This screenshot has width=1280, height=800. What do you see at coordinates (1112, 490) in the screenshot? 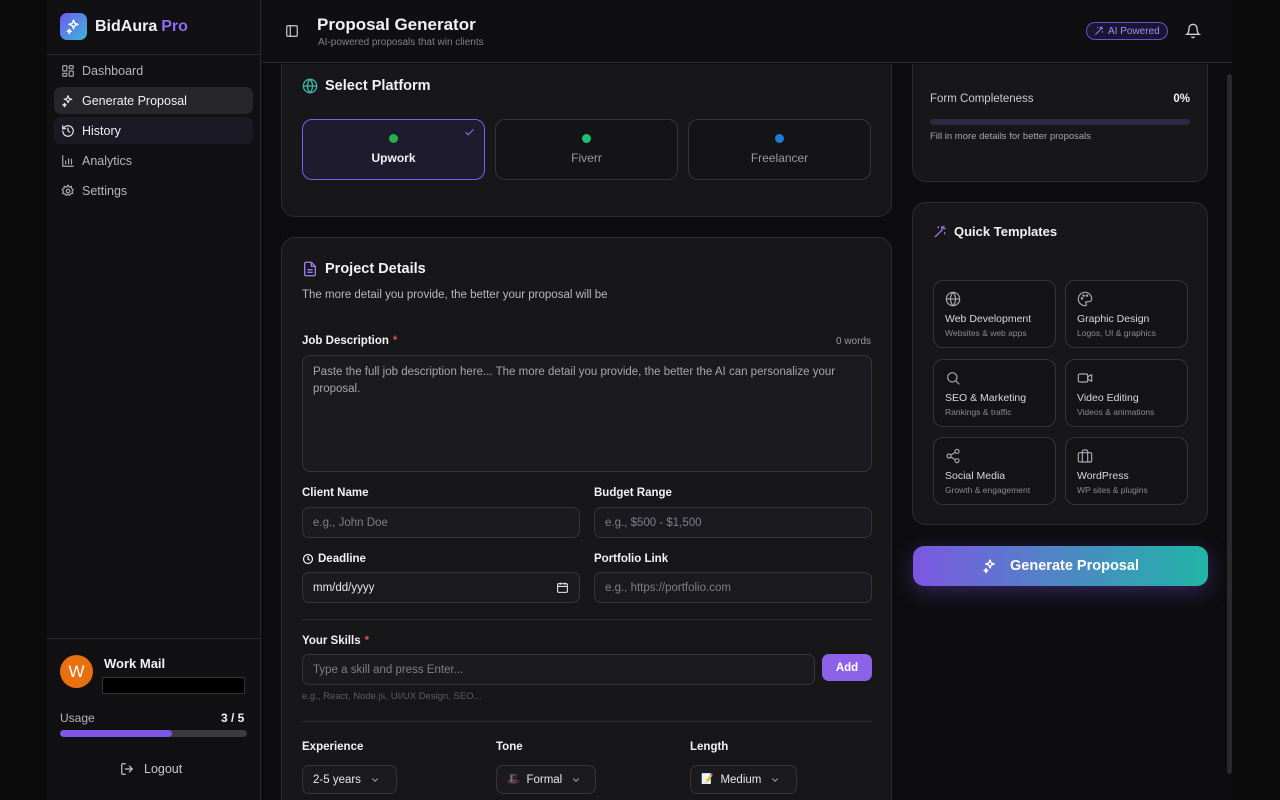
I see `template-subtitle: WP sites & plugins` at bounding box center [1112, 490].